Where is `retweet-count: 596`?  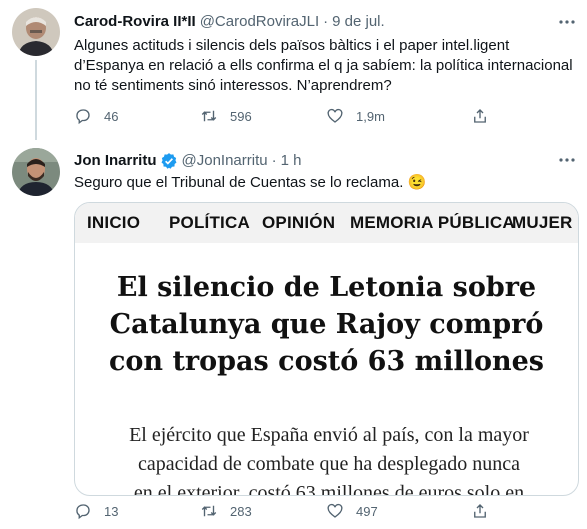 retweet-count: 596 is located at coordinates (241, 116).